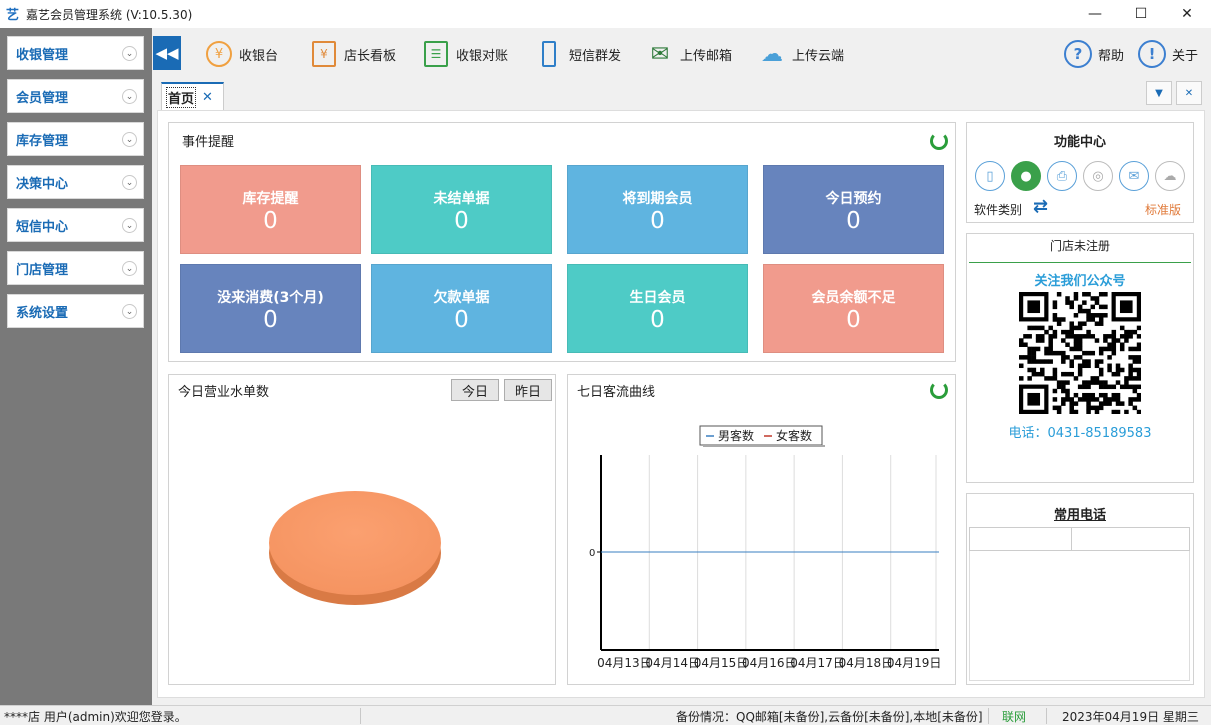 This screenshot has height=725, width=1211. Describe the element at coordinates (657, 298) in the screenshot. I see `event-card-label: 生日会员` at that location.